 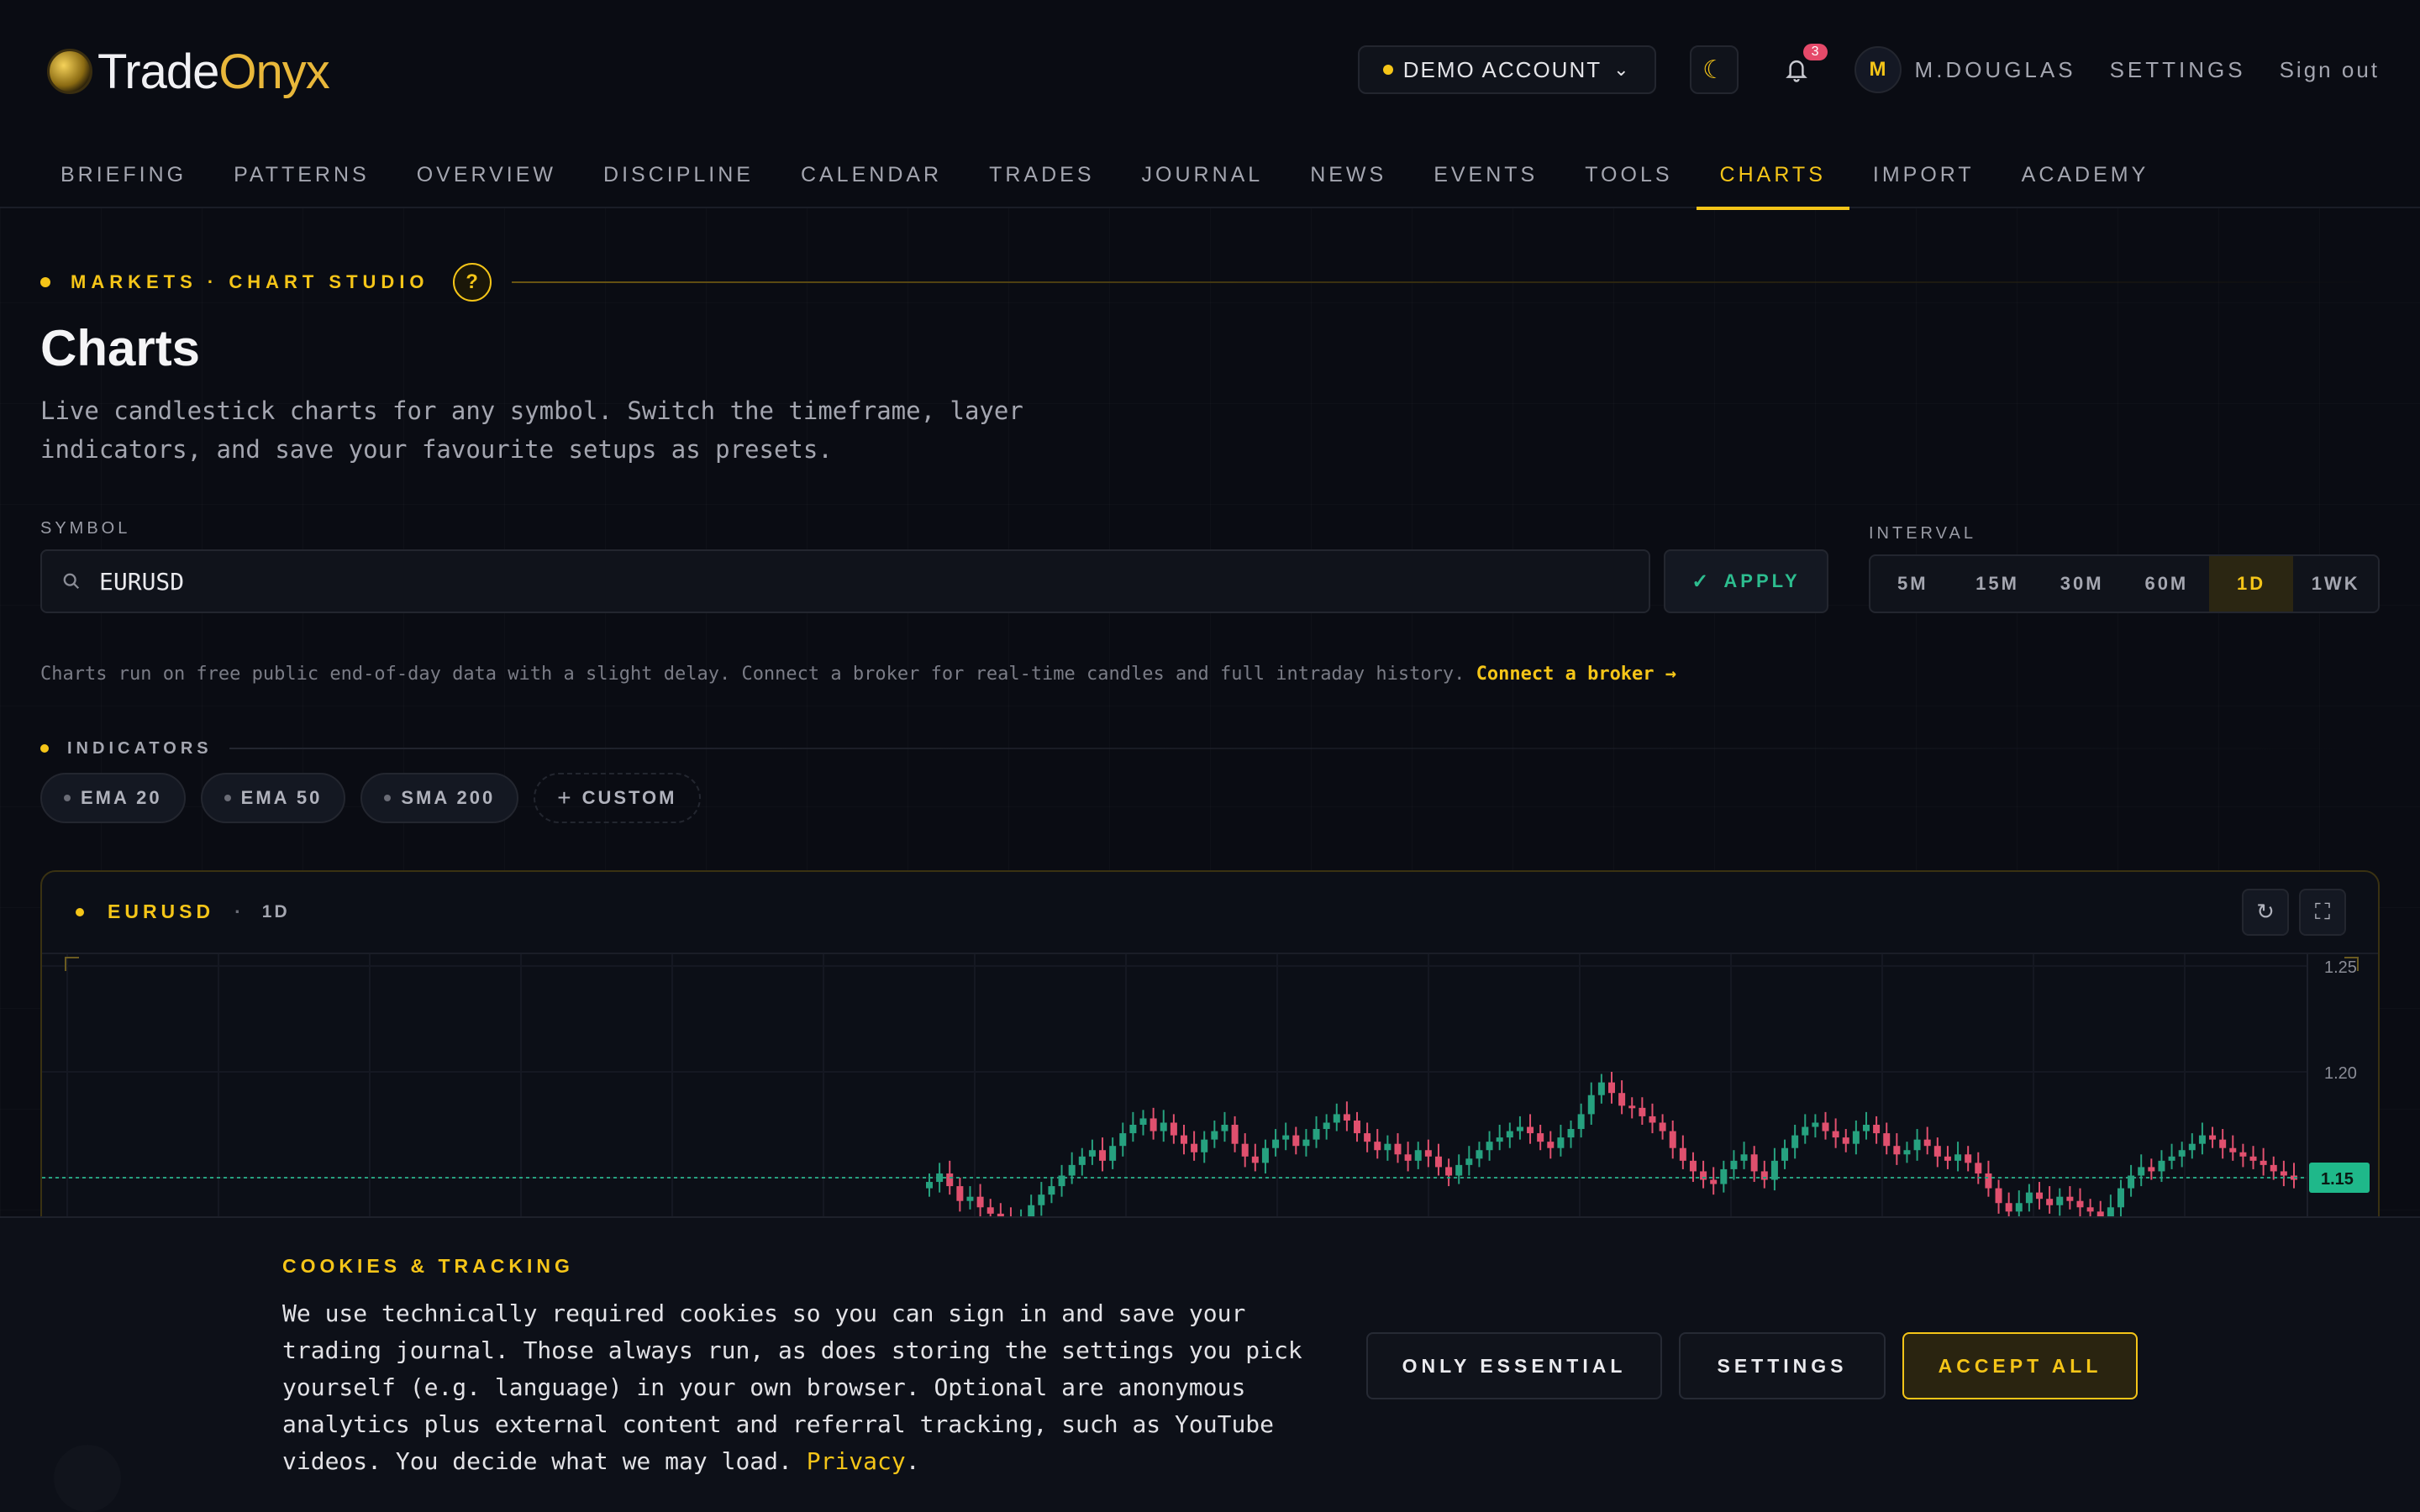 What do you see at coordinates (428, 1266) in the screenshot?
I see `cookie-title: COOKIES & TRACKING` at bounding box center [428, 1266].